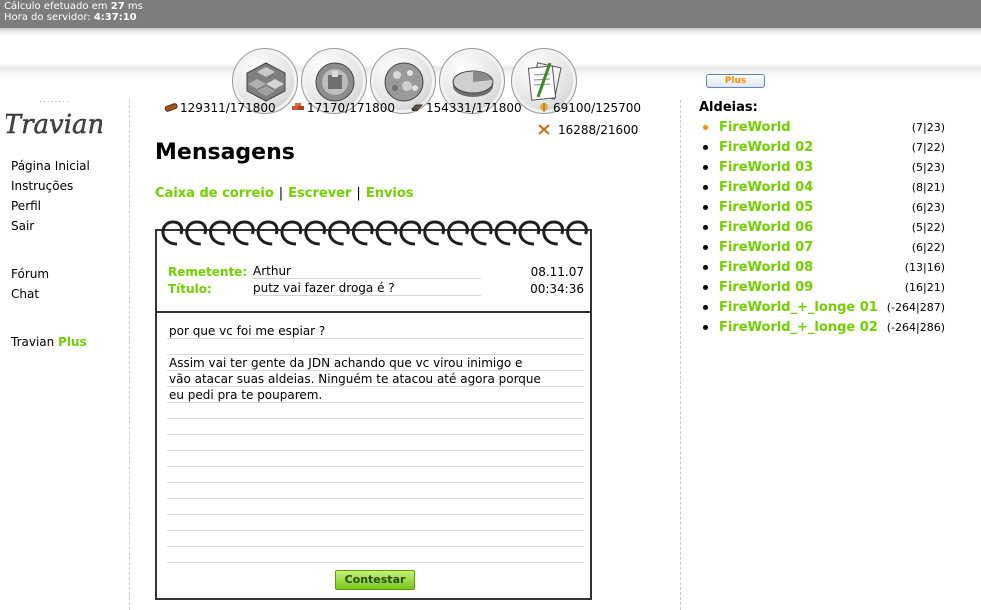  Describe the element at coordinates (928, 207) in the screenshot. I see `village-coords: (6|23)` at that location.